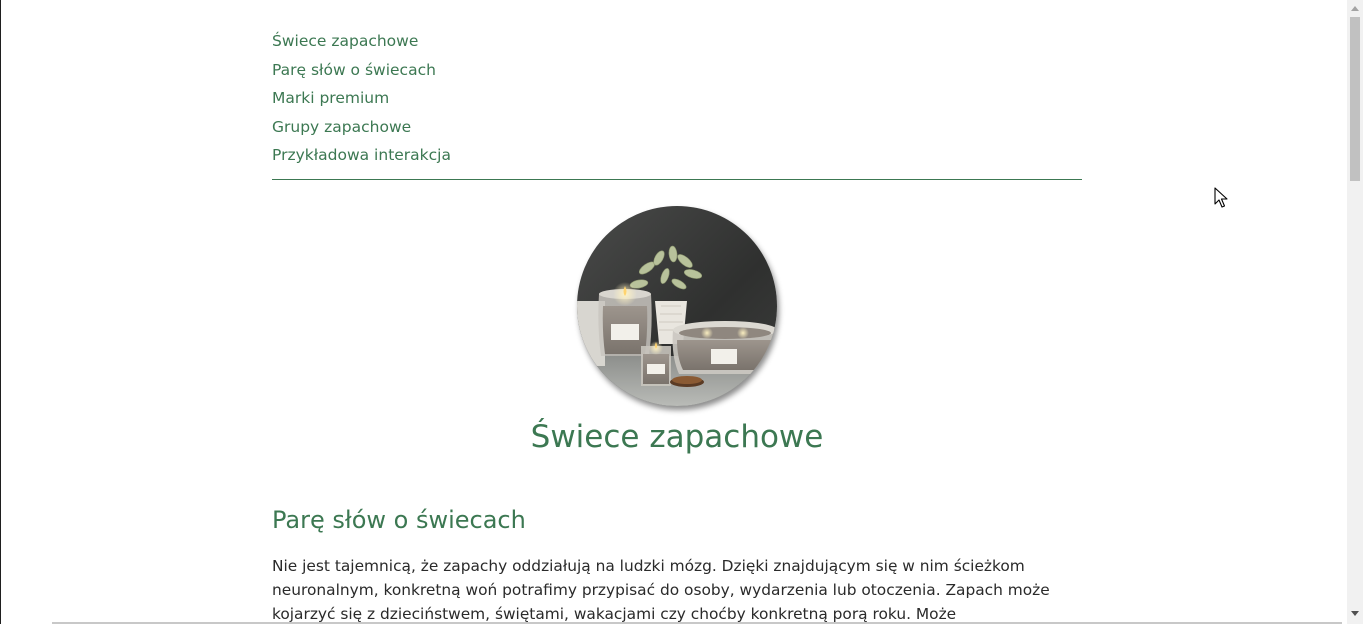 The height and width of the screenshot is (624, 1363). Describe the element at coordinates (1355, 312) in the screenshot. I see `vertical-scrollbar` at that location.